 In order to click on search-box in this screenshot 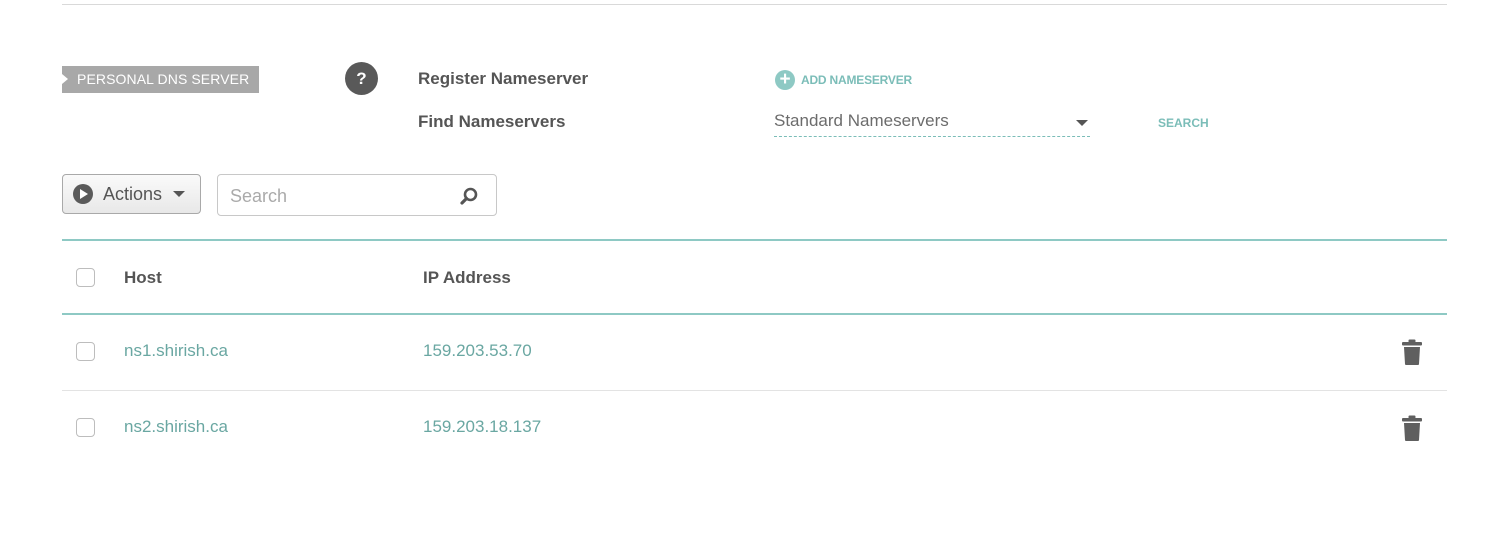, I will do `click(357, 195)`.